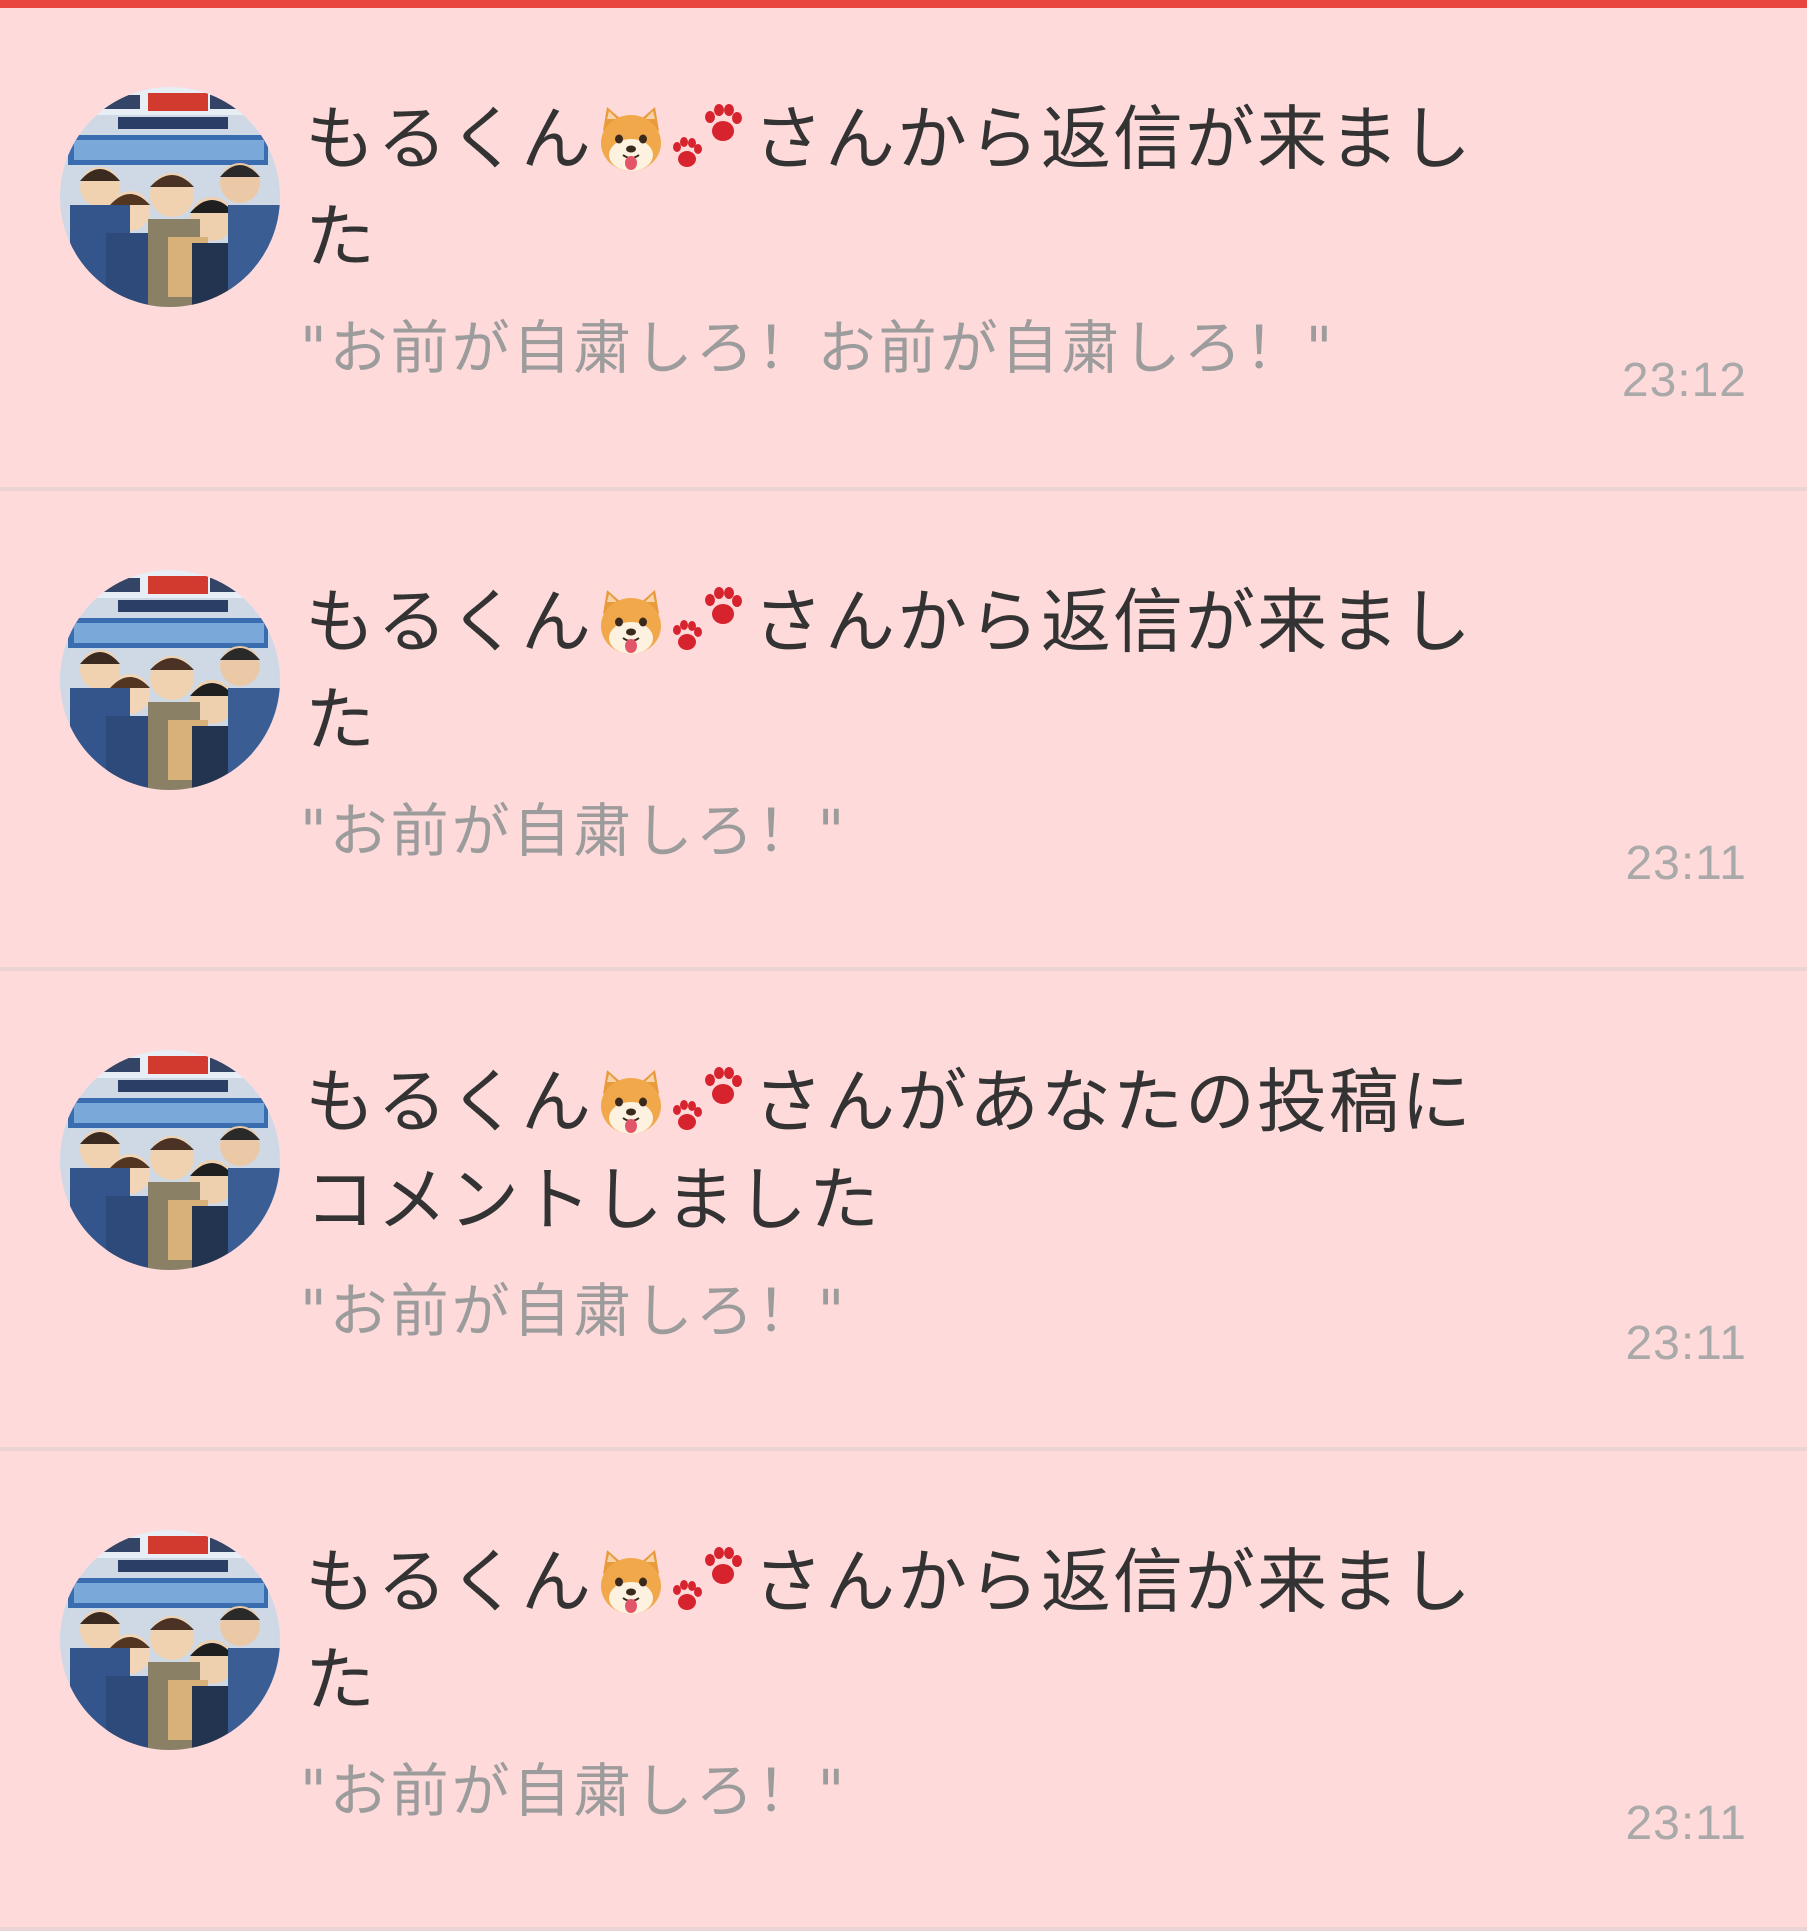 Image resolution: width=1807 pixels, height=1931 pixels. I want to click on top-accent-bar, so click(903, 4).